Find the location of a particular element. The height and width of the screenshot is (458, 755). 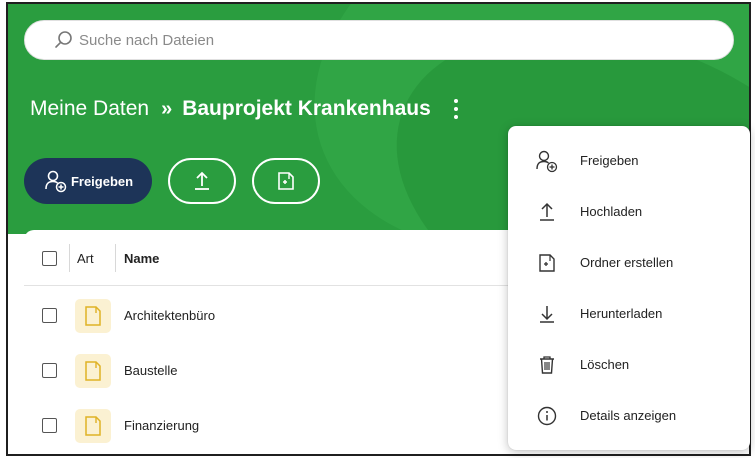

share-button: Freigeben is located at coordinates (88, 181).